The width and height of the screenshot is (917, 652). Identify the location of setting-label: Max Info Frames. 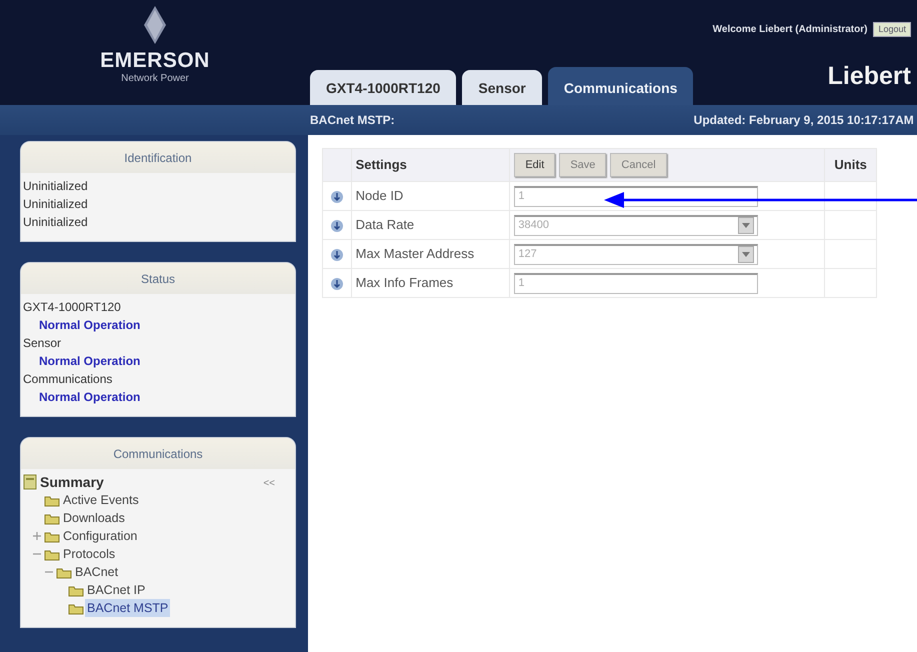
(430, 283).